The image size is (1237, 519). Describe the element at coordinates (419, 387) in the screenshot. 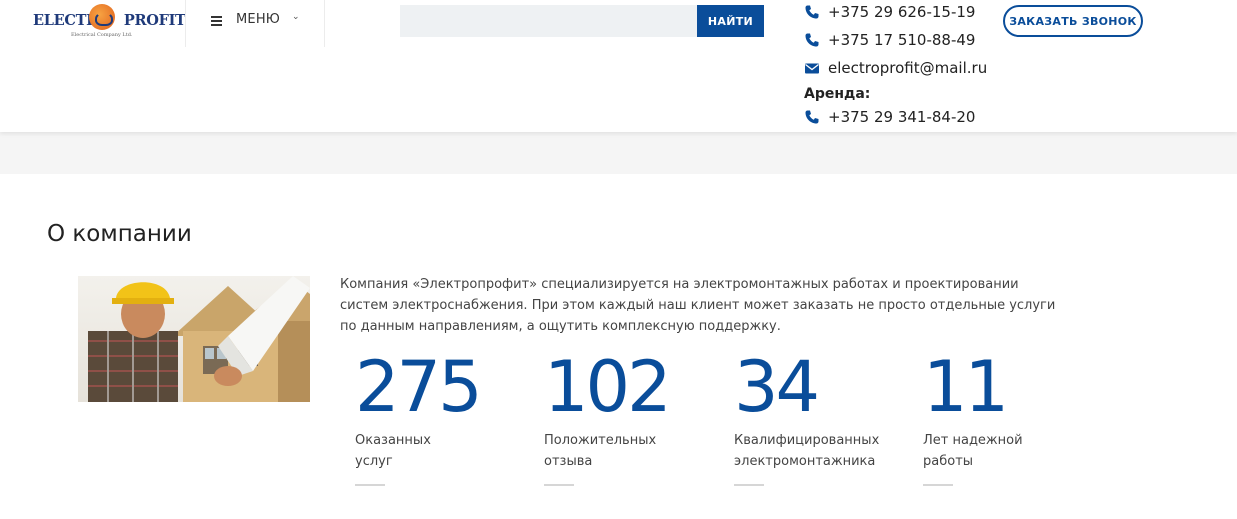

I see `stat-value: 275` at that location.